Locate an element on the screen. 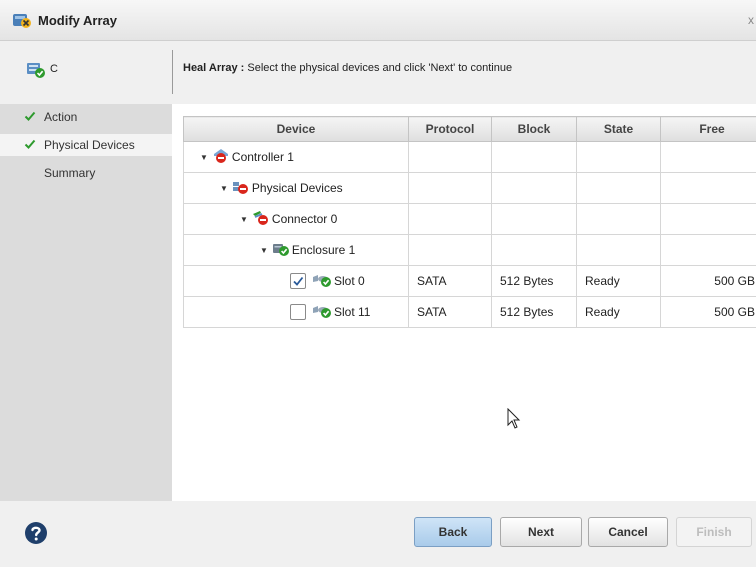 The height and width of the screenshot is (567, 756). controller-header: C is located at coordinates (86, 69).